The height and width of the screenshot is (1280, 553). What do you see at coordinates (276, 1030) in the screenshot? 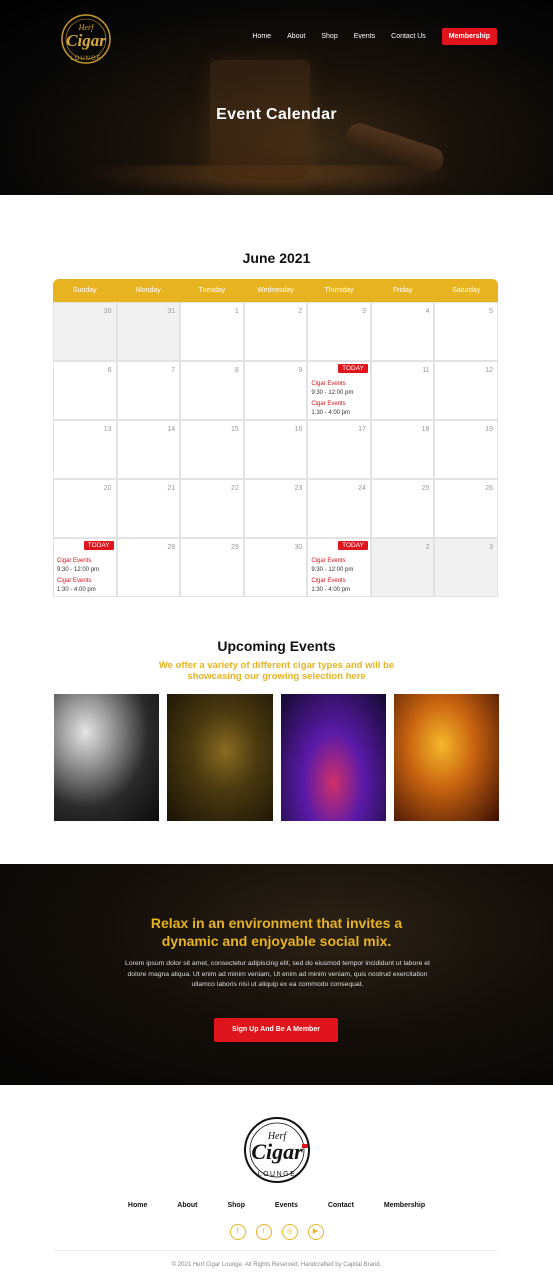
I see `signup-member-button: Sign Up And Be A Member` at bounding box center [276, 1030].